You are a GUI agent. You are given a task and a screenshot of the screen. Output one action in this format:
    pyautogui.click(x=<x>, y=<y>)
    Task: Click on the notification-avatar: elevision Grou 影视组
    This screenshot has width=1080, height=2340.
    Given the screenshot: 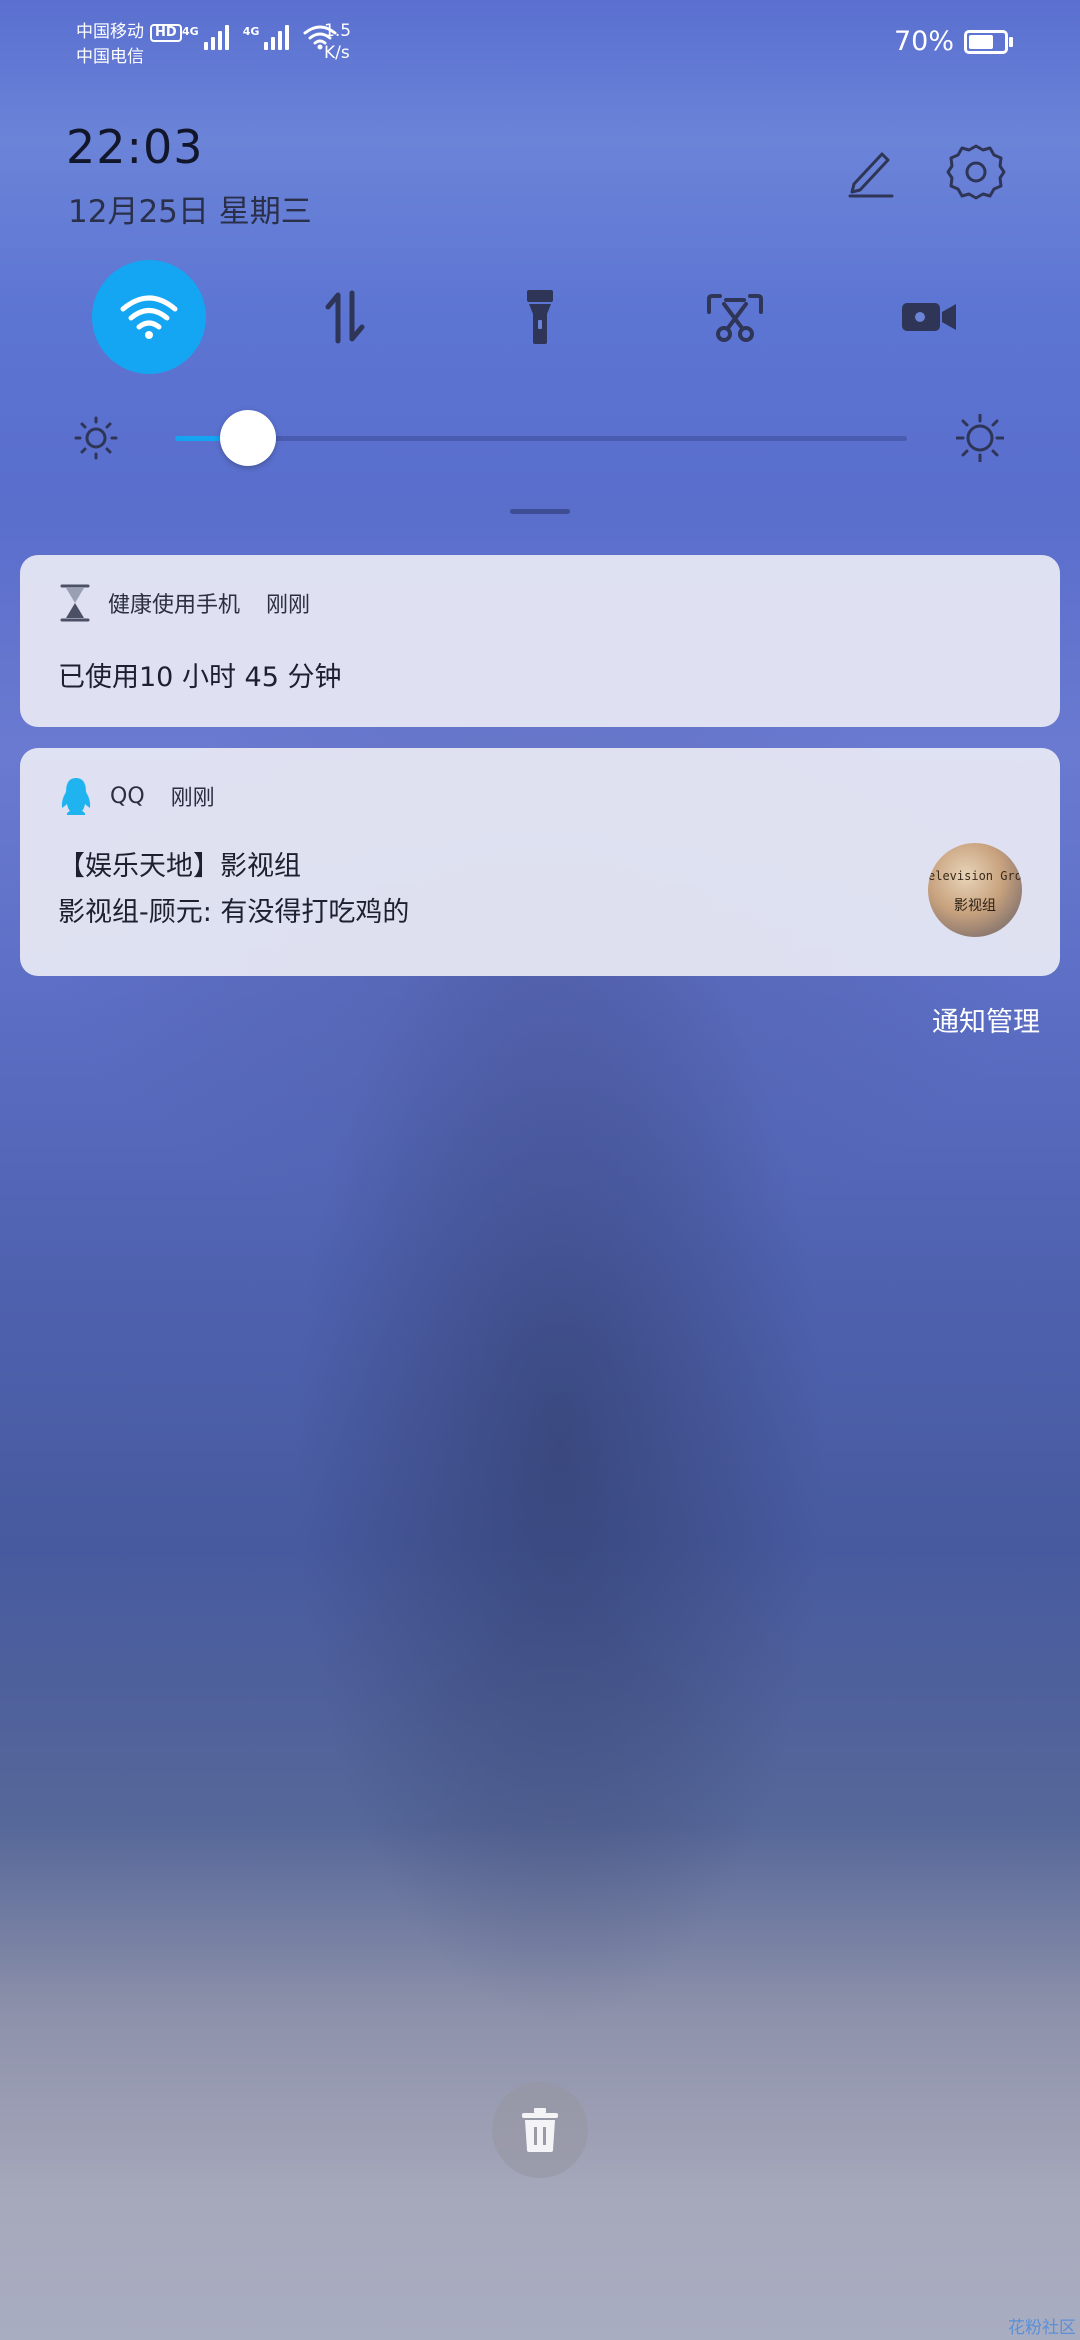 What is the action you would take?
    pyautogui.click(x=975, y=890)
    